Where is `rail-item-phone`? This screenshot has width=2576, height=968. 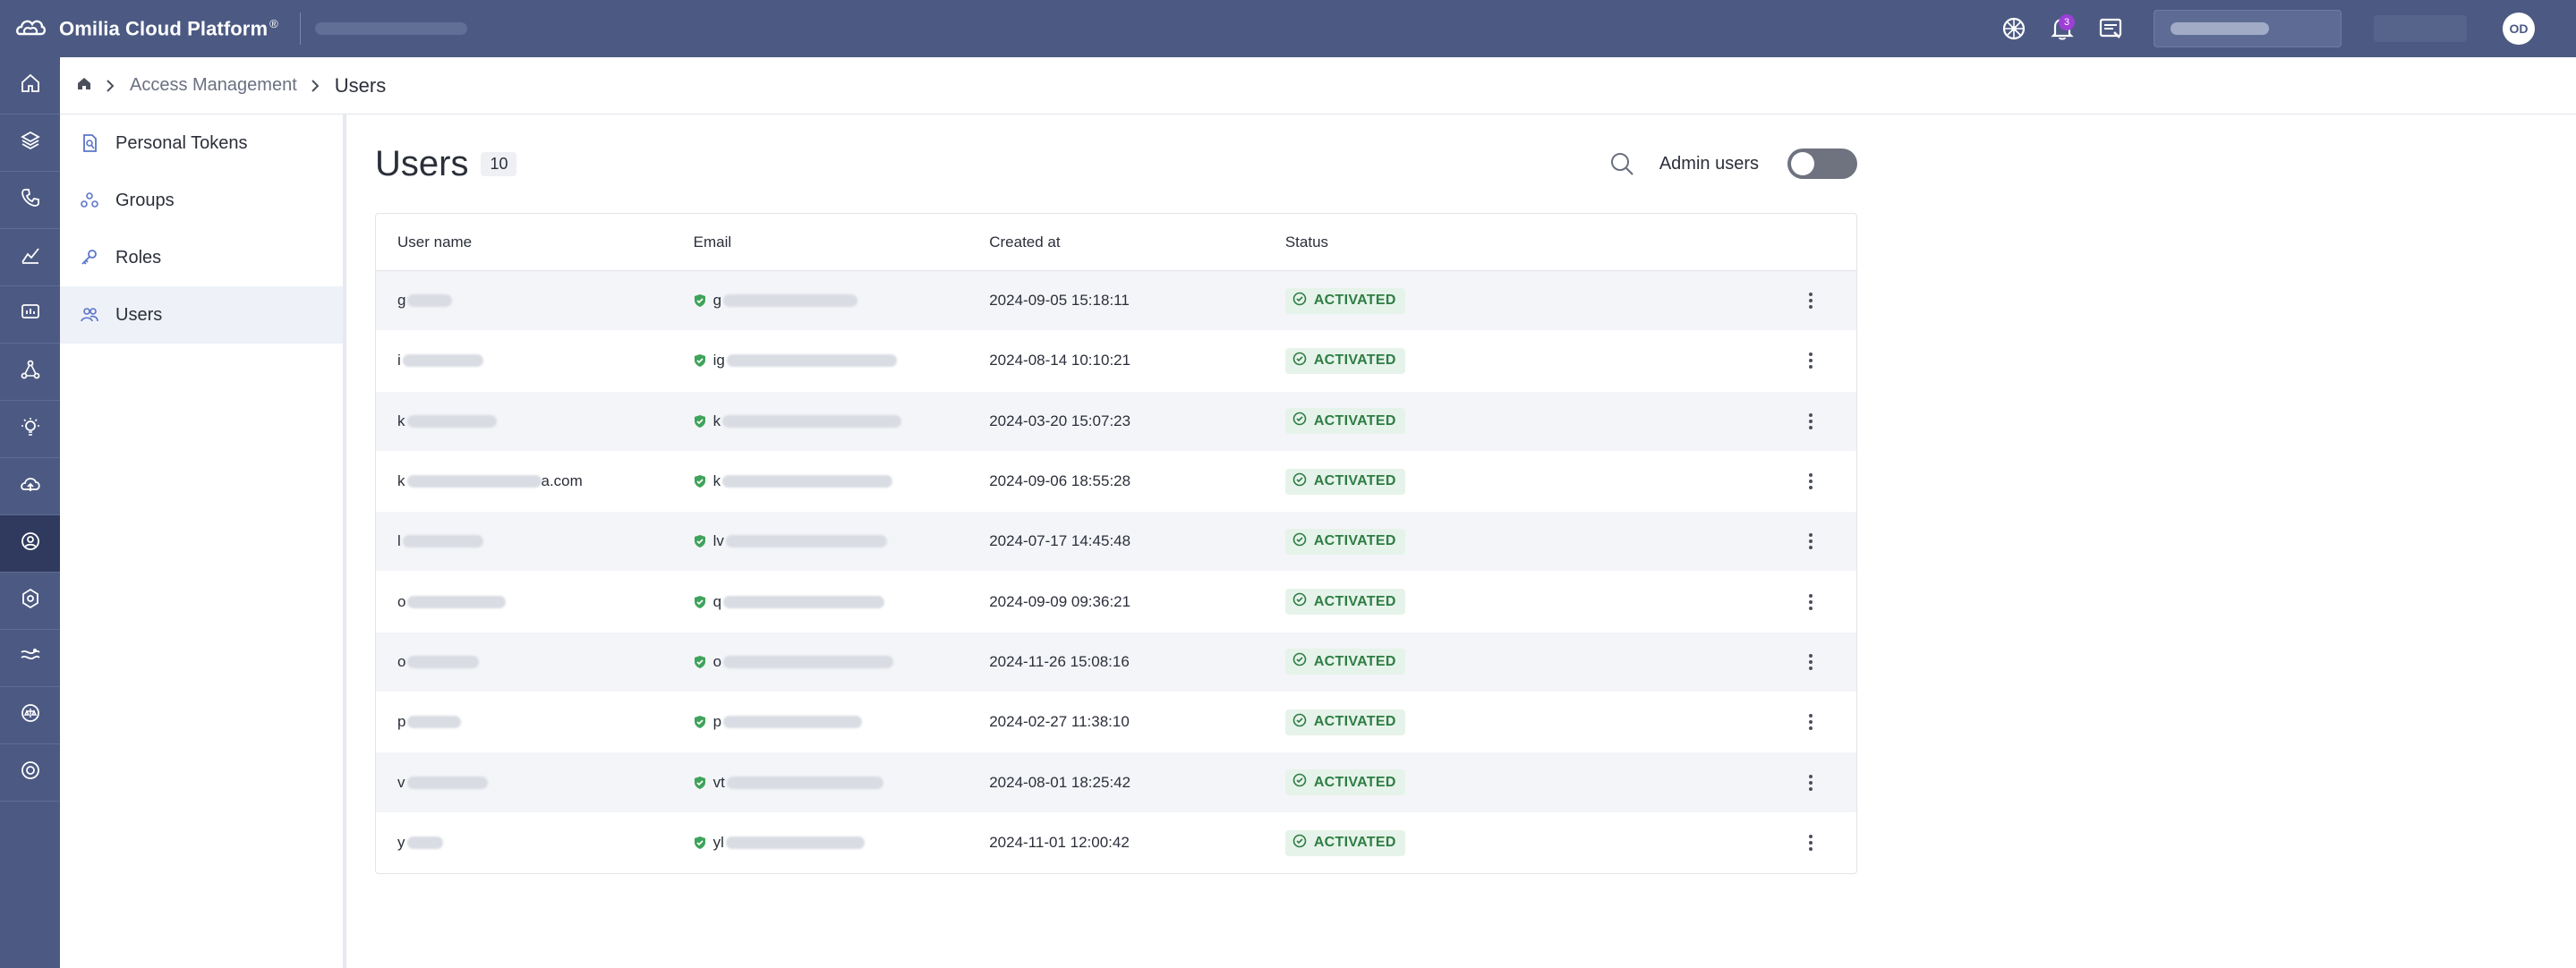
rail-item-phone is located at coordinates (30, 200).